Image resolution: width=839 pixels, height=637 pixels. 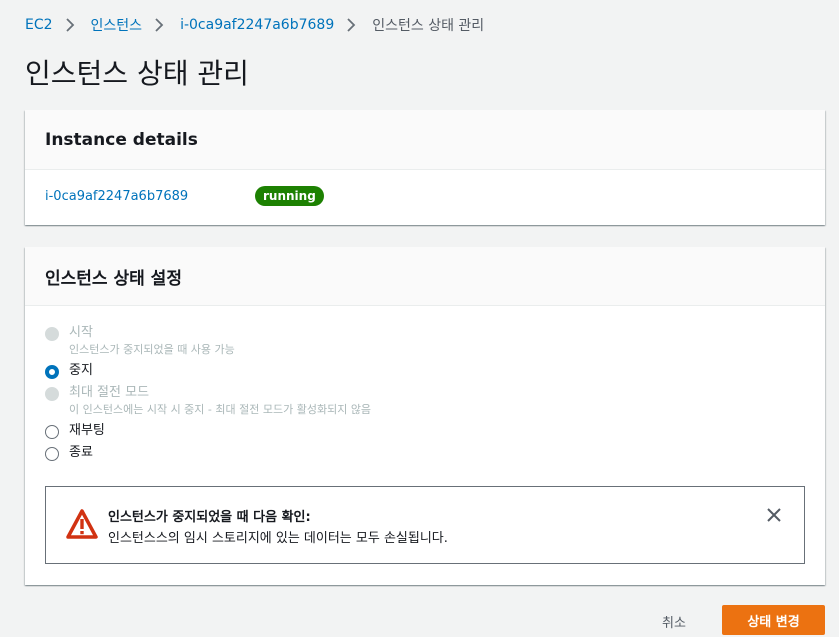 What do you see at coordinates (425, 276) in the screenshot?
I see `state-settings-header: 인스턴스 상태 설정` at bounding box center [425, 276].